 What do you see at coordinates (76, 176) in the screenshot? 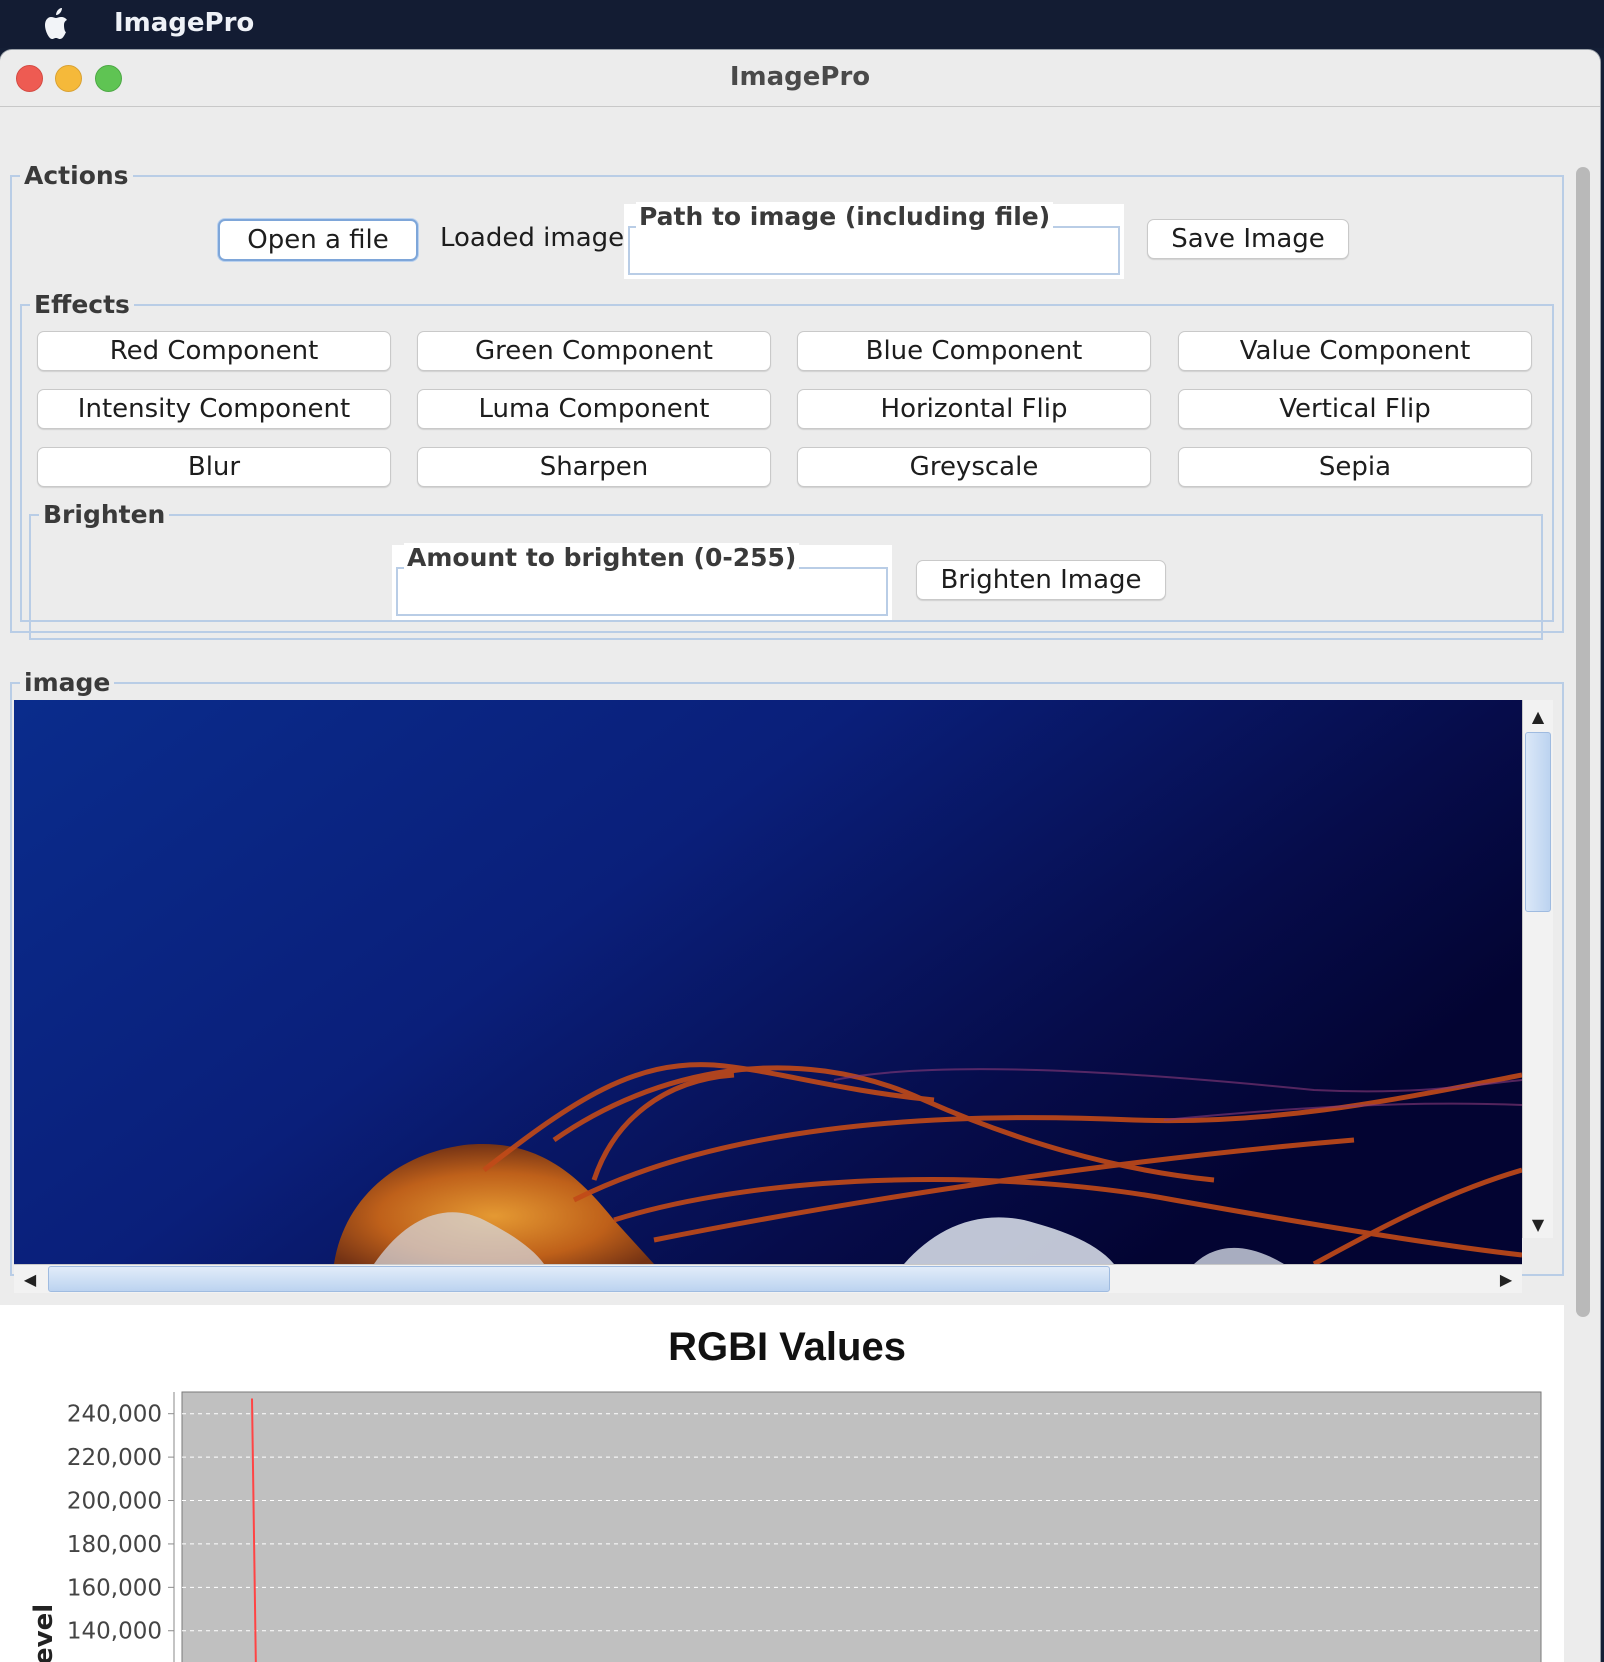
I see `actions-group-title: Actions` at bounding box center [76, 176].